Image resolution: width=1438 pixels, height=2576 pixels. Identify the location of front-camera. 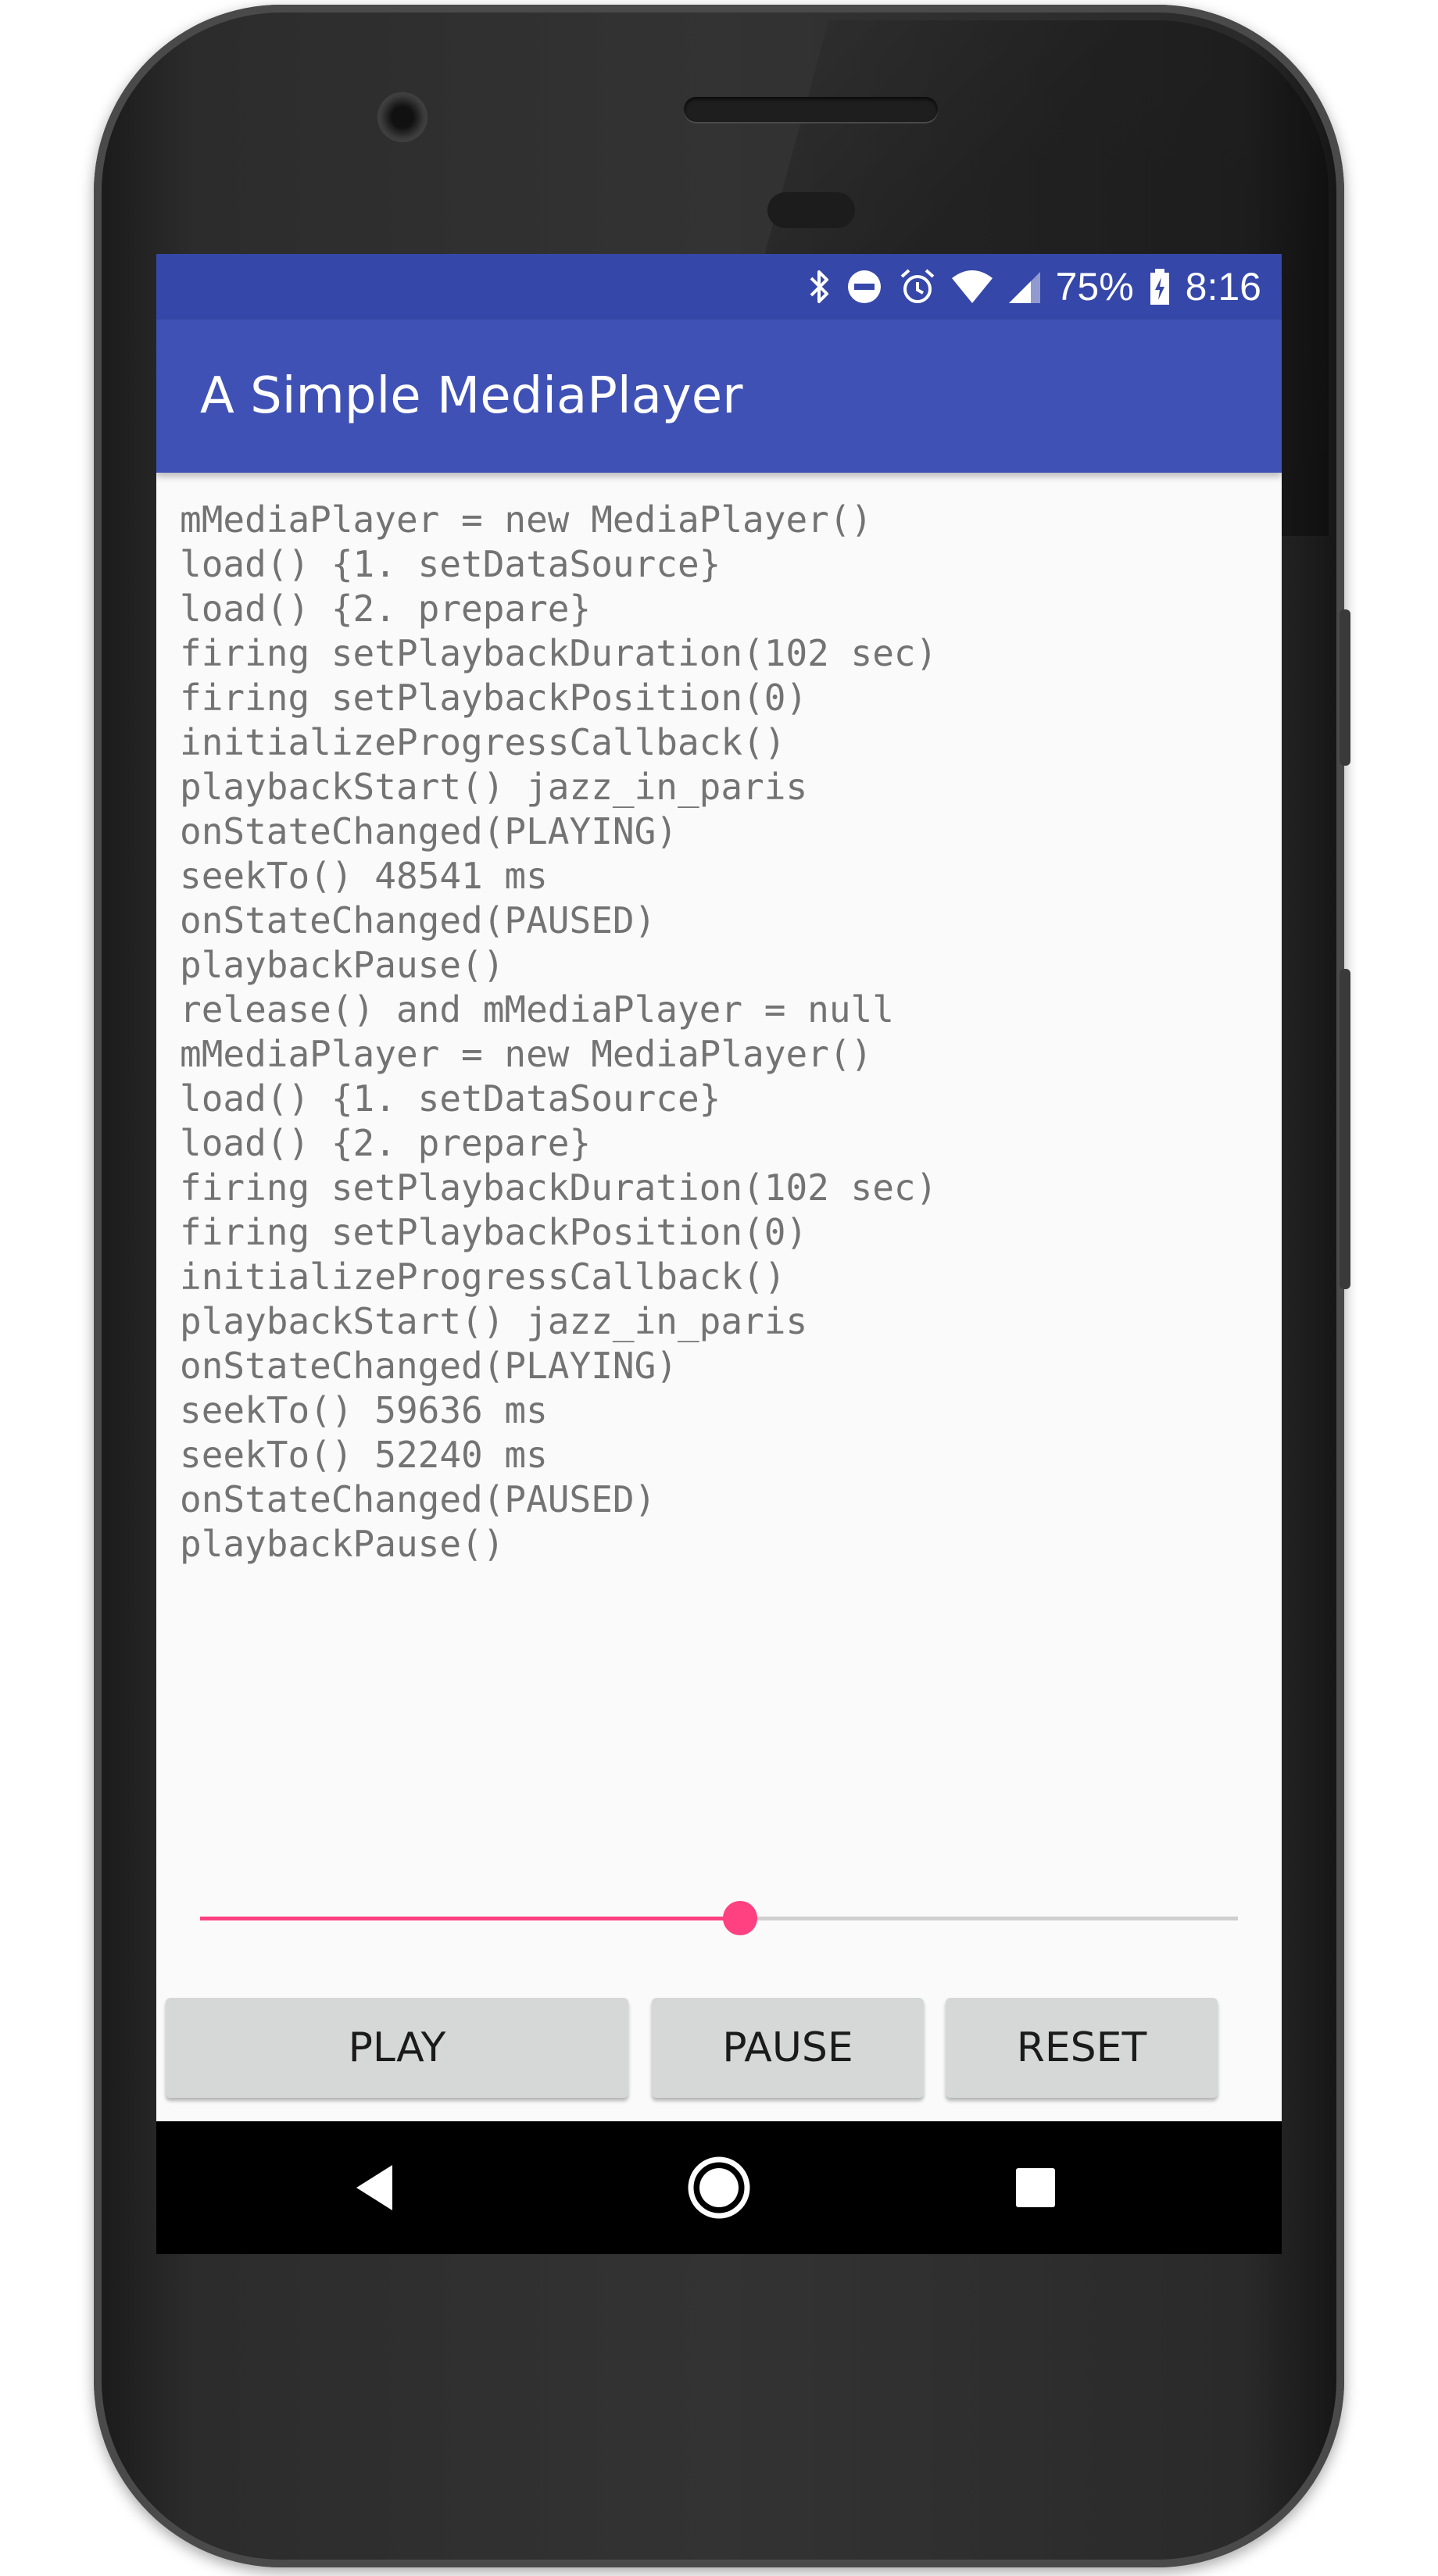
(402, 117).